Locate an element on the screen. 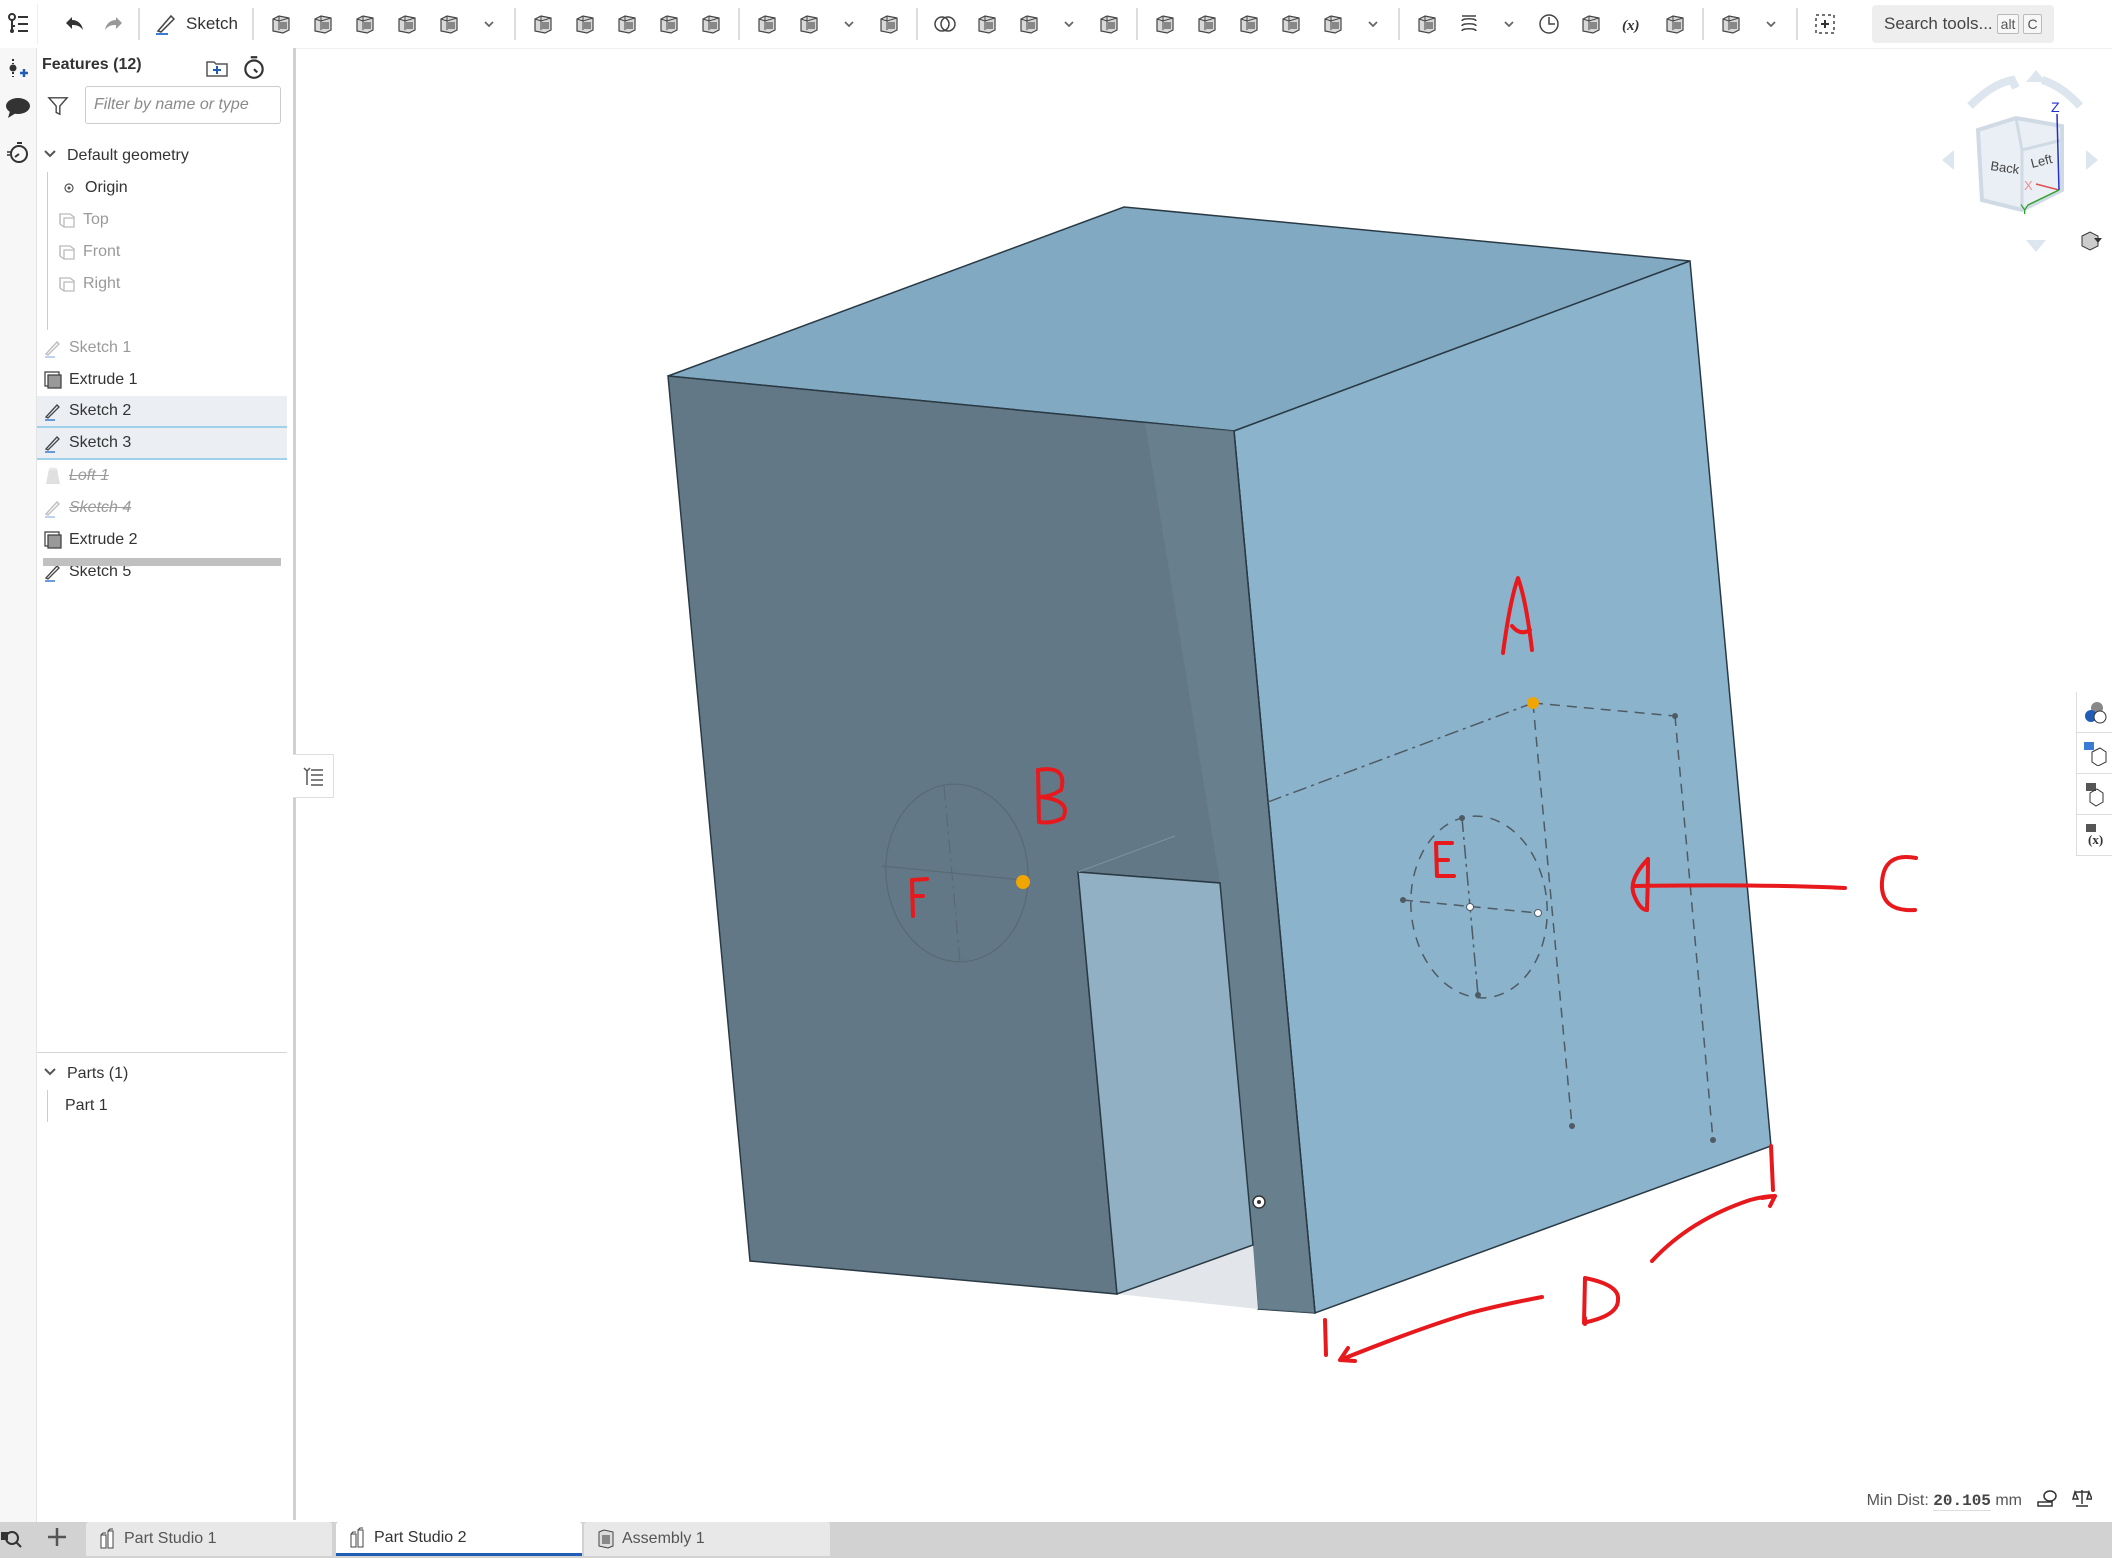 Image resolution: width=2112 pixels, height=1558 pixels. transform-dropdown is located at coordinates (1069, 24).